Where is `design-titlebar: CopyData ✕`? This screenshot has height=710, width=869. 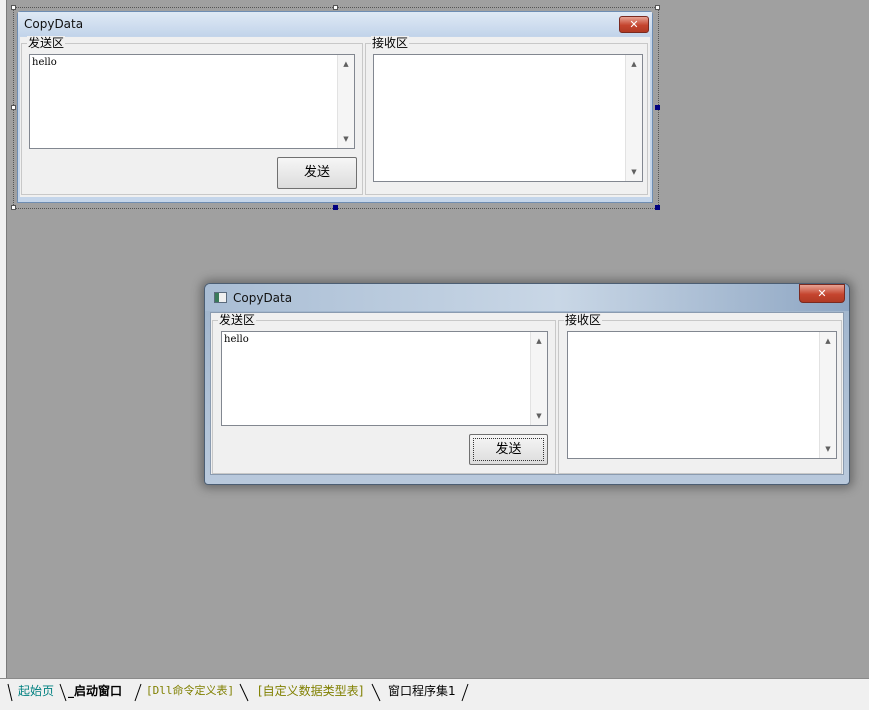
design-titlebar: CopyData ✕ is located at coordinates (335, 24).